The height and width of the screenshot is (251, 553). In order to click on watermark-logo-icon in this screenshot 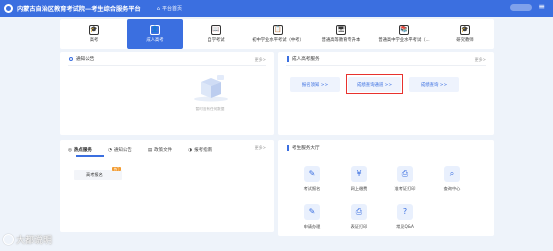, I will do `click(8, 239)`.